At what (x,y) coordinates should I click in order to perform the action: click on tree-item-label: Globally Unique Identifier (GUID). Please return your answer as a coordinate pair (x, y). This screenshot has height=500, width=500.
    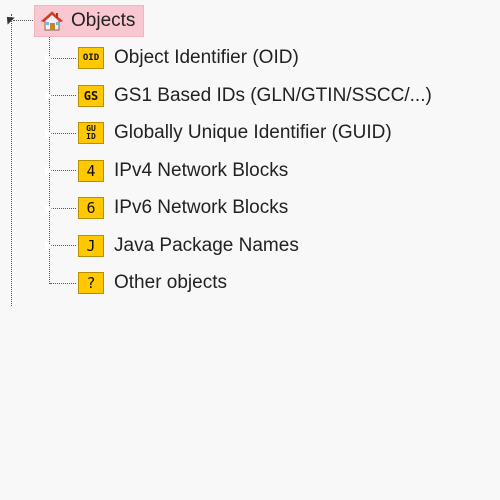
    Looking at the image, I should click on (253, 132).